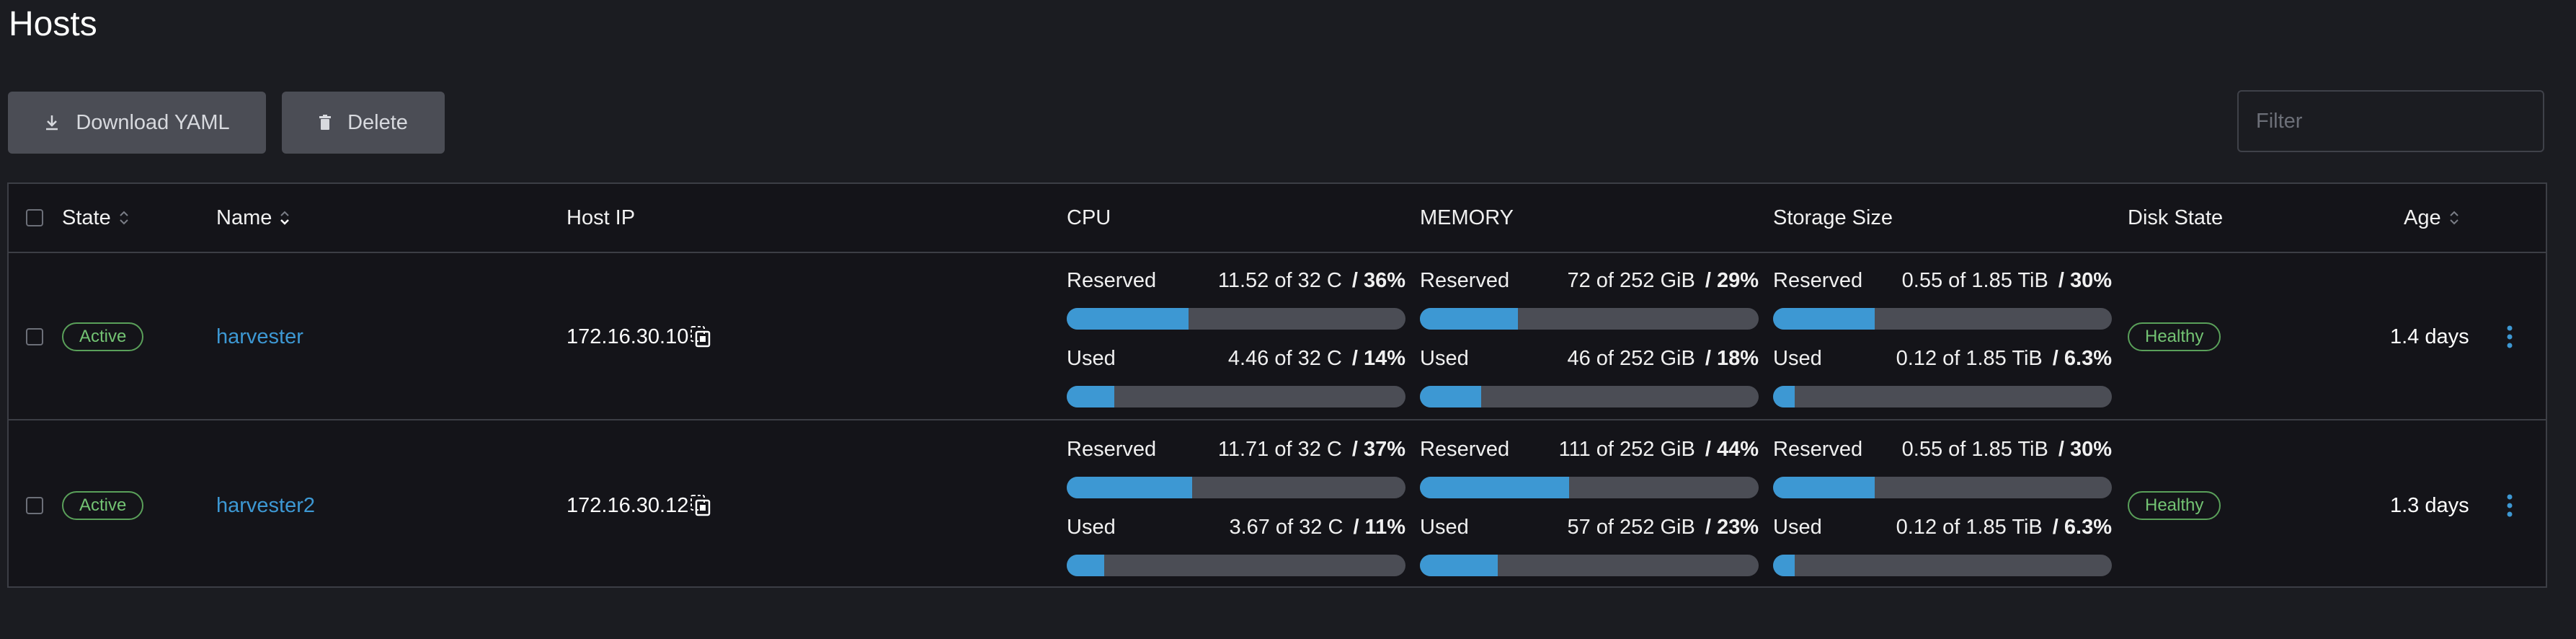 This screenshot has width=2576, height=639. I want to click on download-icon, so click(52, 122).